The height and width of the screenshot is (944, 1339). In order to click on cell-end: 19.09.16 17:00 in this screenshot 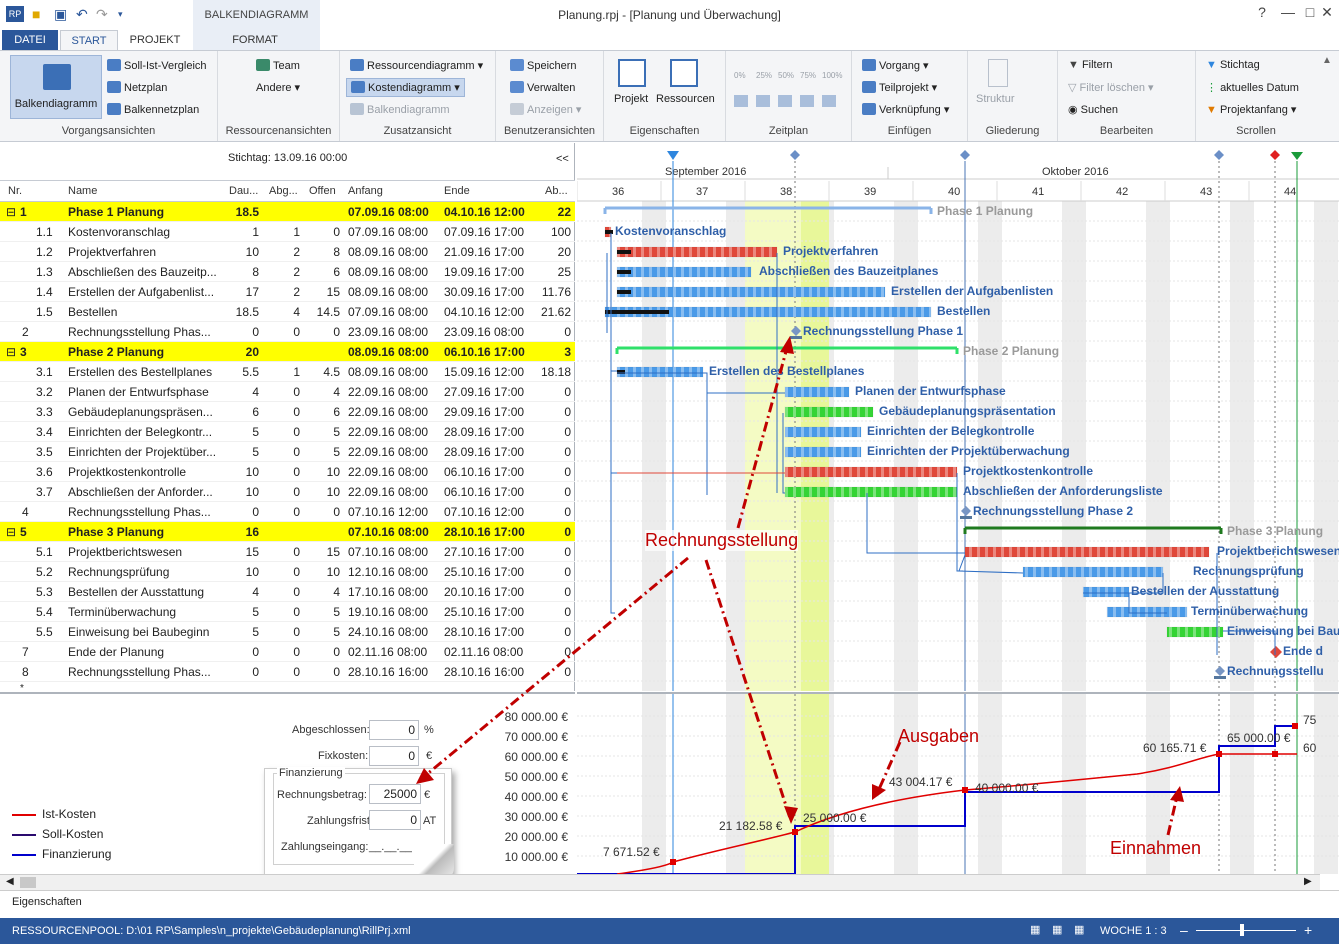, I will do `click(484, 272)`.